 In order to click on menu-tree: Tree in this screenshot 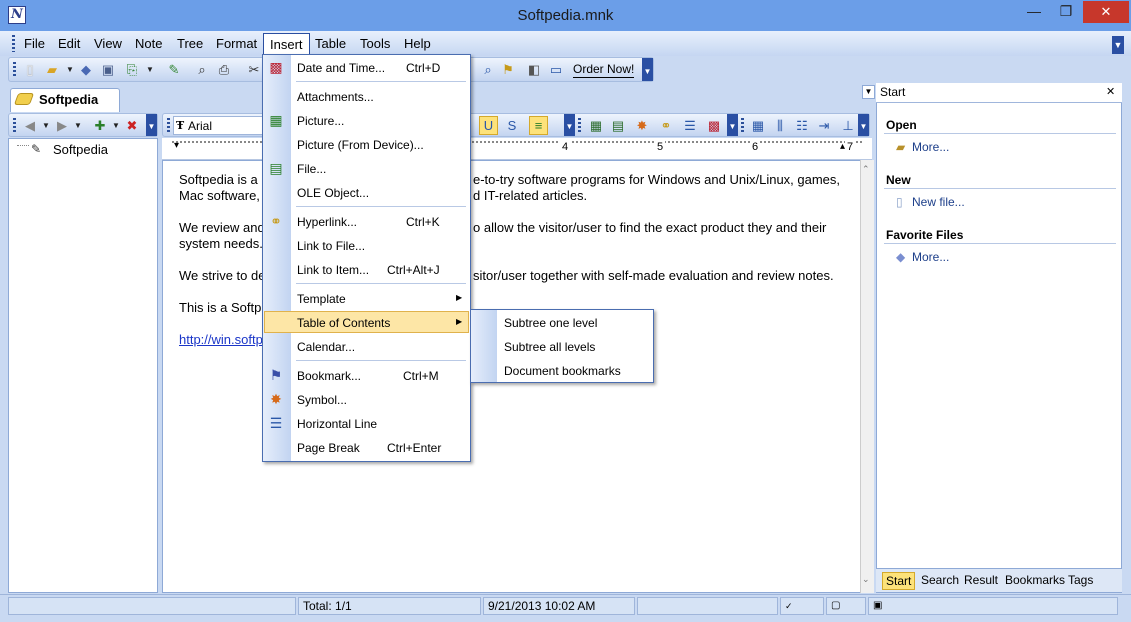, I will do `click(190, 44)`.